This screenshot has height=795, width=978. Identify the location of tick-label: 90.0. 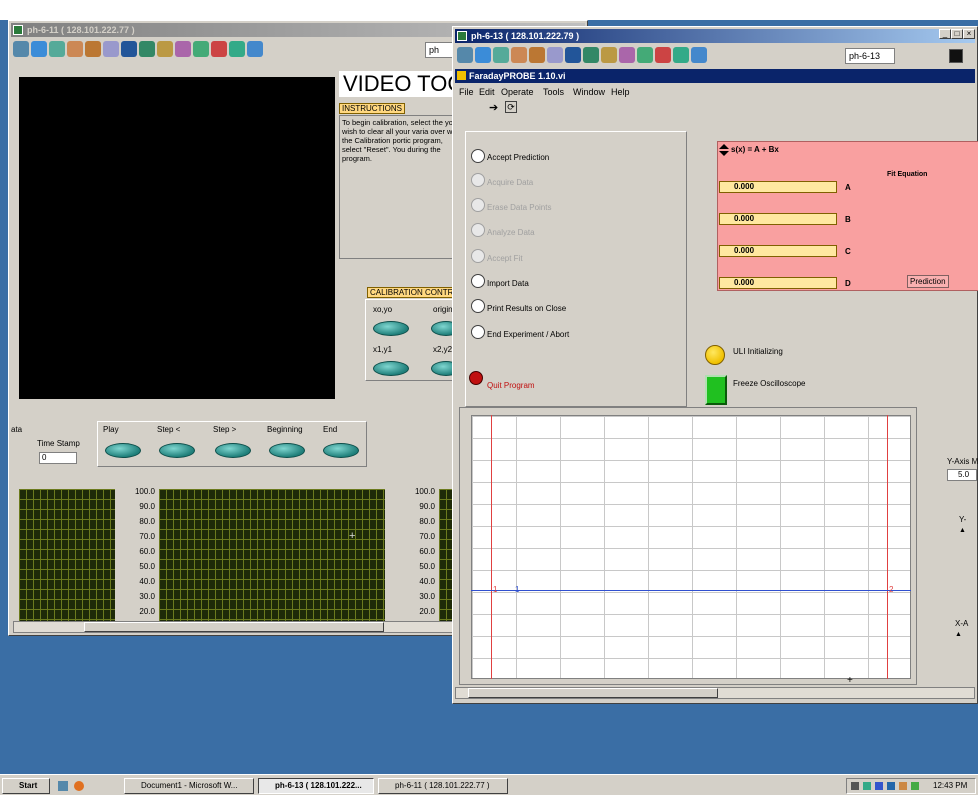
(427, 506).